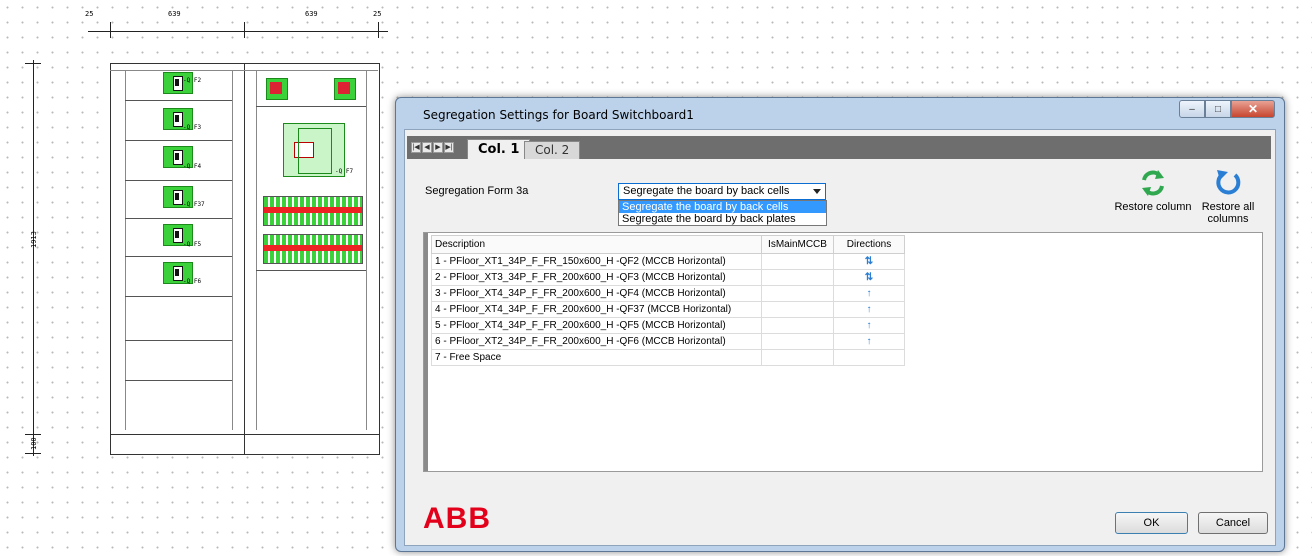 This screenshot has width=1312, height=556. Describe the element at coordinates (797, 244) in the screenshot. I see `column-ismainmccb: IsMainMCCB` at that location.